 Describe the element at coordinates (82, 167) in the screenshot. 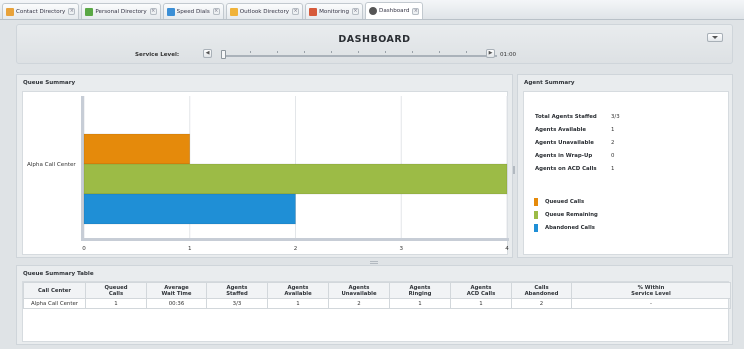

I see `y-axis` at that location.